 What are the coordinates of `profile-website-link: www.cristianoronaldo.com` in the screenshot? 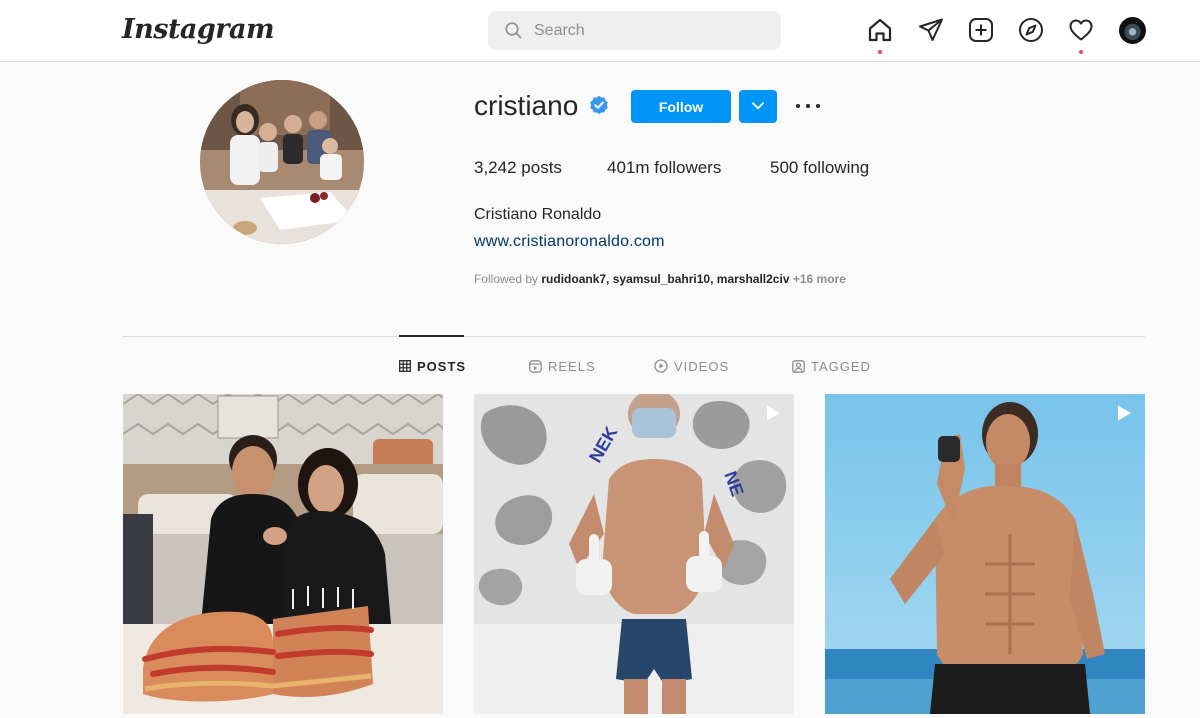 It's located at (569, 242).